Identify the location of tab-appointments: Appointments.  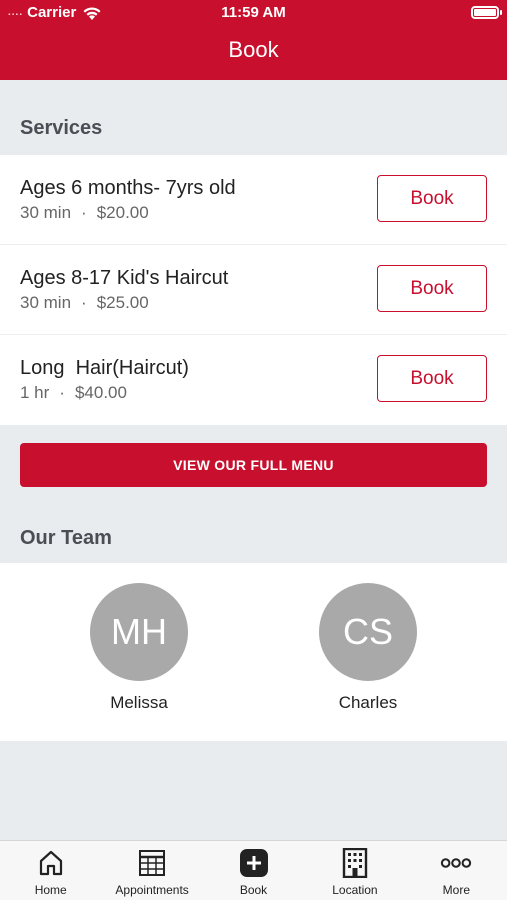
(151, 870).